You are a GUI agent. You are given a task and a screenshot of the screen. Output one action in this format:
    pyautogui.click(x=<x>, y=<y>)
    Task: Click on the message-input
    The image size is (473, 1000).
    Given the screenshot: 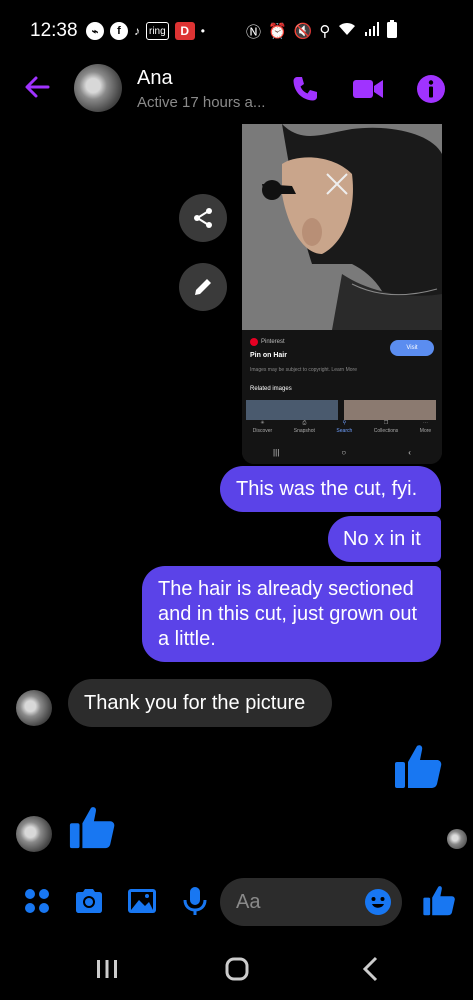 What is the action you would take?
    pyautogui.click(x=301, y=902)
    